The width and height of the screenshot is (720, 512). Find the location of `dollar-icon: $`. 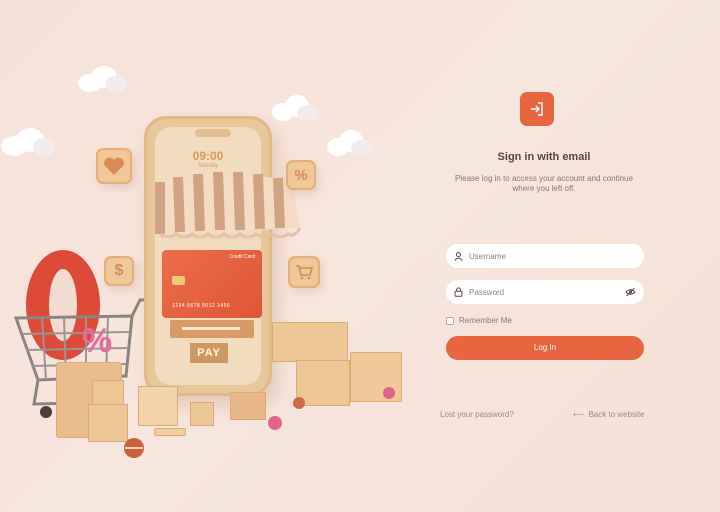

dollar-icon: $ is located at coordinates (119, 271).